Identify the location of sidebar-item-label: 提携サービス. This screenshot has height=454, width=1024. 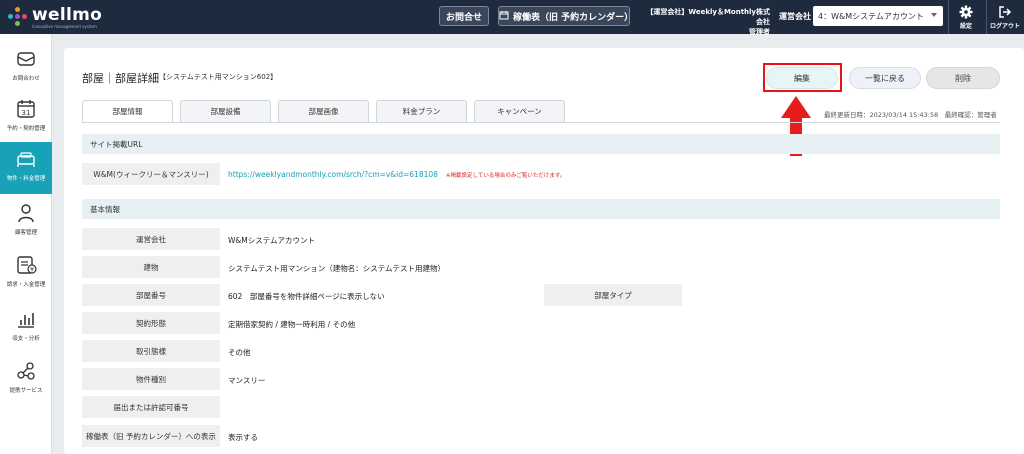
(26, 391).